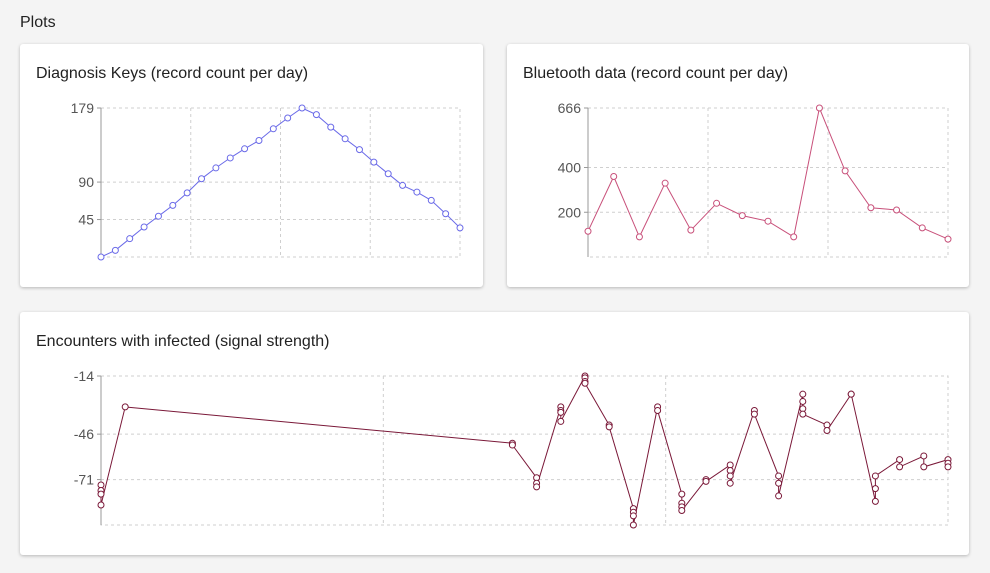 Image resolution: width=990 pixels, height=573 pixels. Describe the element at coordinates (86, 220) in the screenshot. I see `y-tick-label: 45` at that location.